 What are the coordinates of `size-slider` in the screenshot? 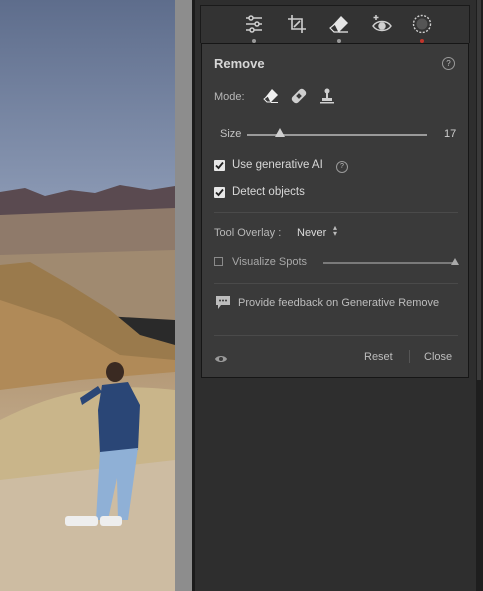 It's located at (337, 135).